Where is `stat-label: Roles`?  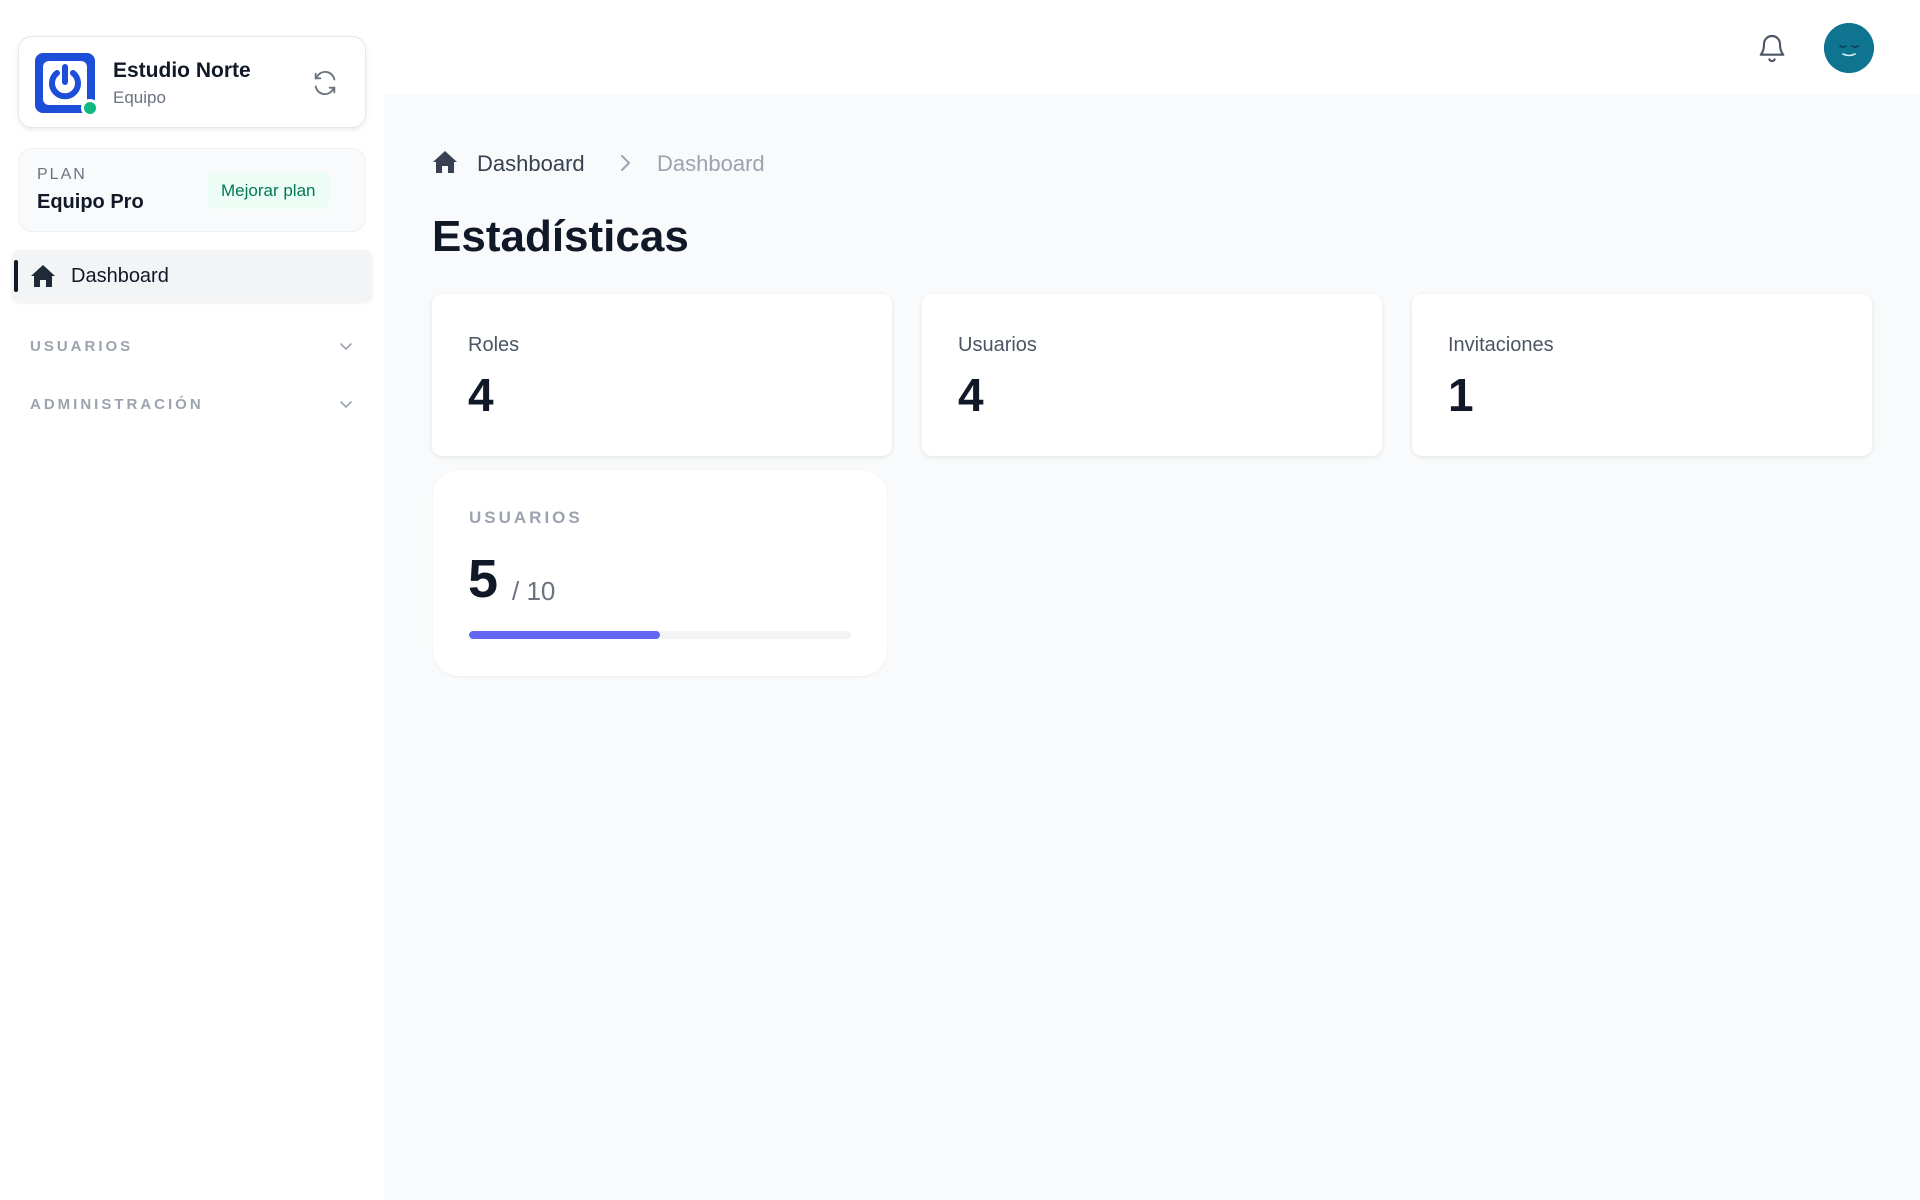
stat-label: Roles is located at coordinates (494, 345).